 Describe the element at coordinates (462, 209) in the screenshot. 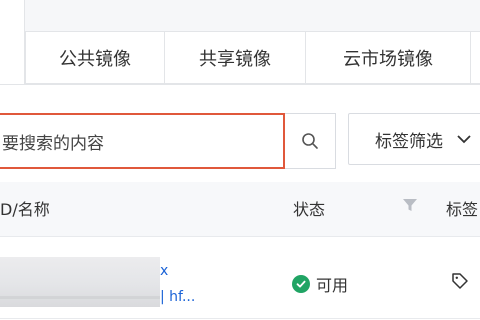

I see `column-header-tags: 标签` at that location.